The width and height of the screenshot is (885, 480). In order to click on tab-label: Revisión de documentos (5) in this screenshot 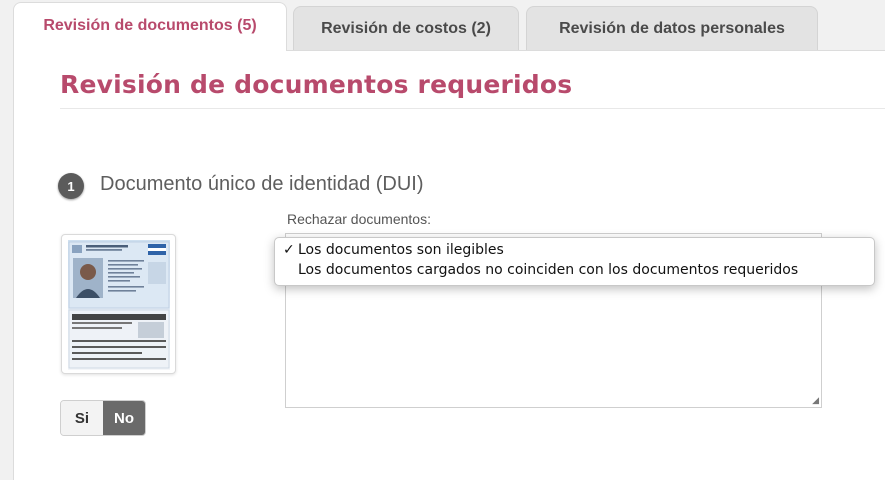, I will do `click(150, 25)`.